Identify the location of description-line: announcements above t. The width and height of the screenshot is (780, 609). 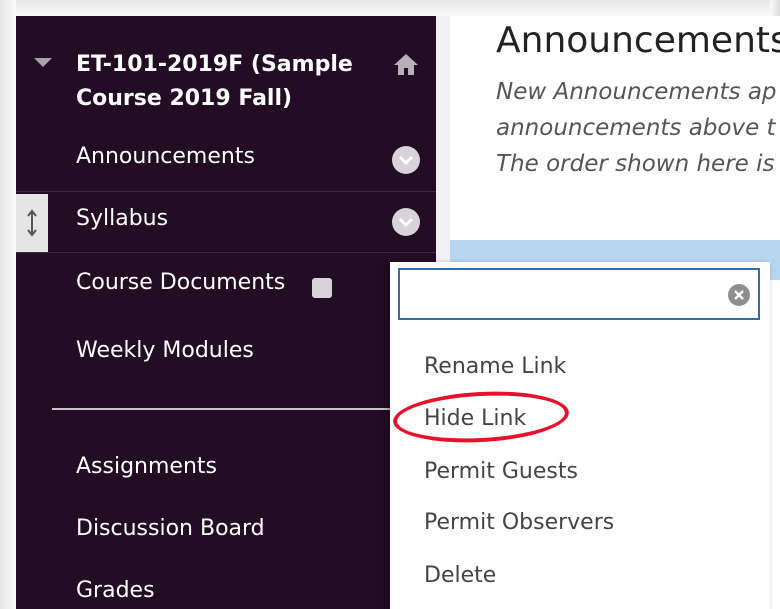
(636, 128).